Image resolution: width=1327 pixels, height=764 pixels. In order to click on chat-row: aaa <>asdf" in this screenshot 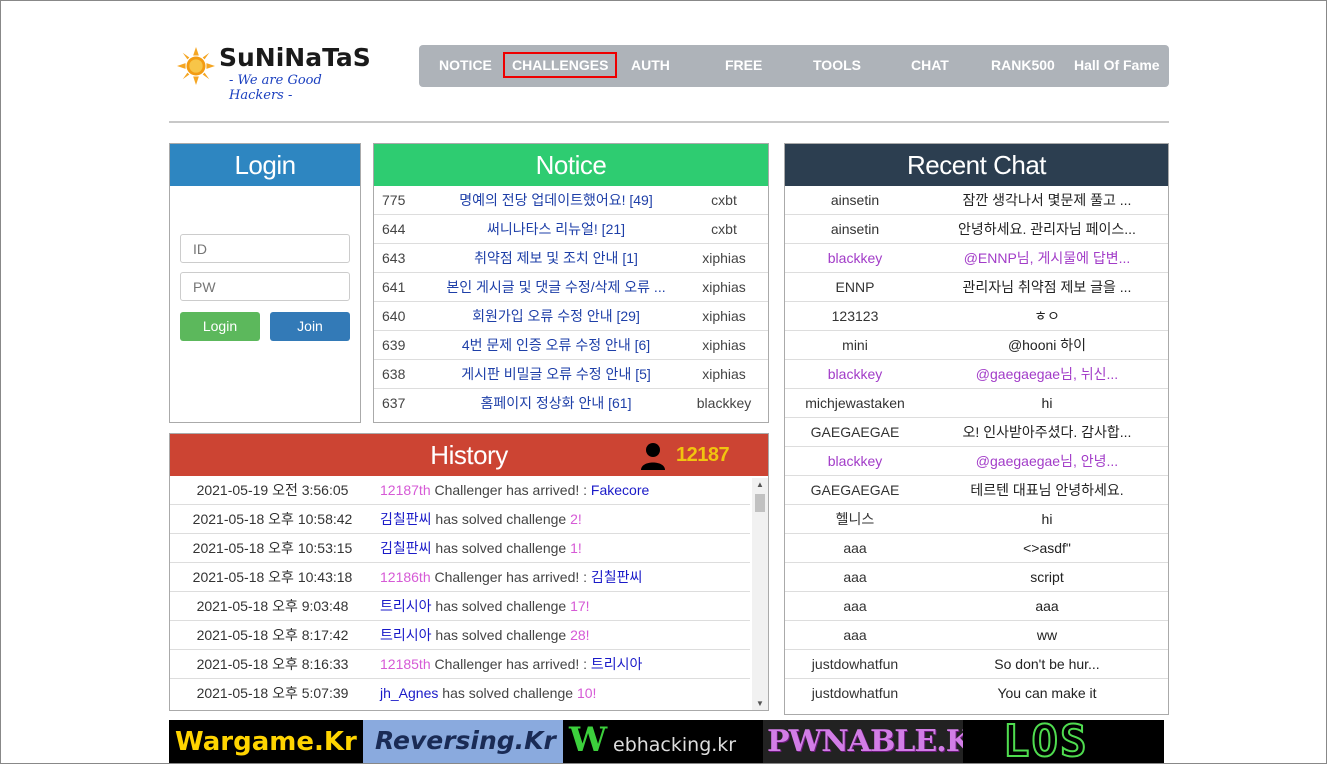, I will do `click(976, 548)`.